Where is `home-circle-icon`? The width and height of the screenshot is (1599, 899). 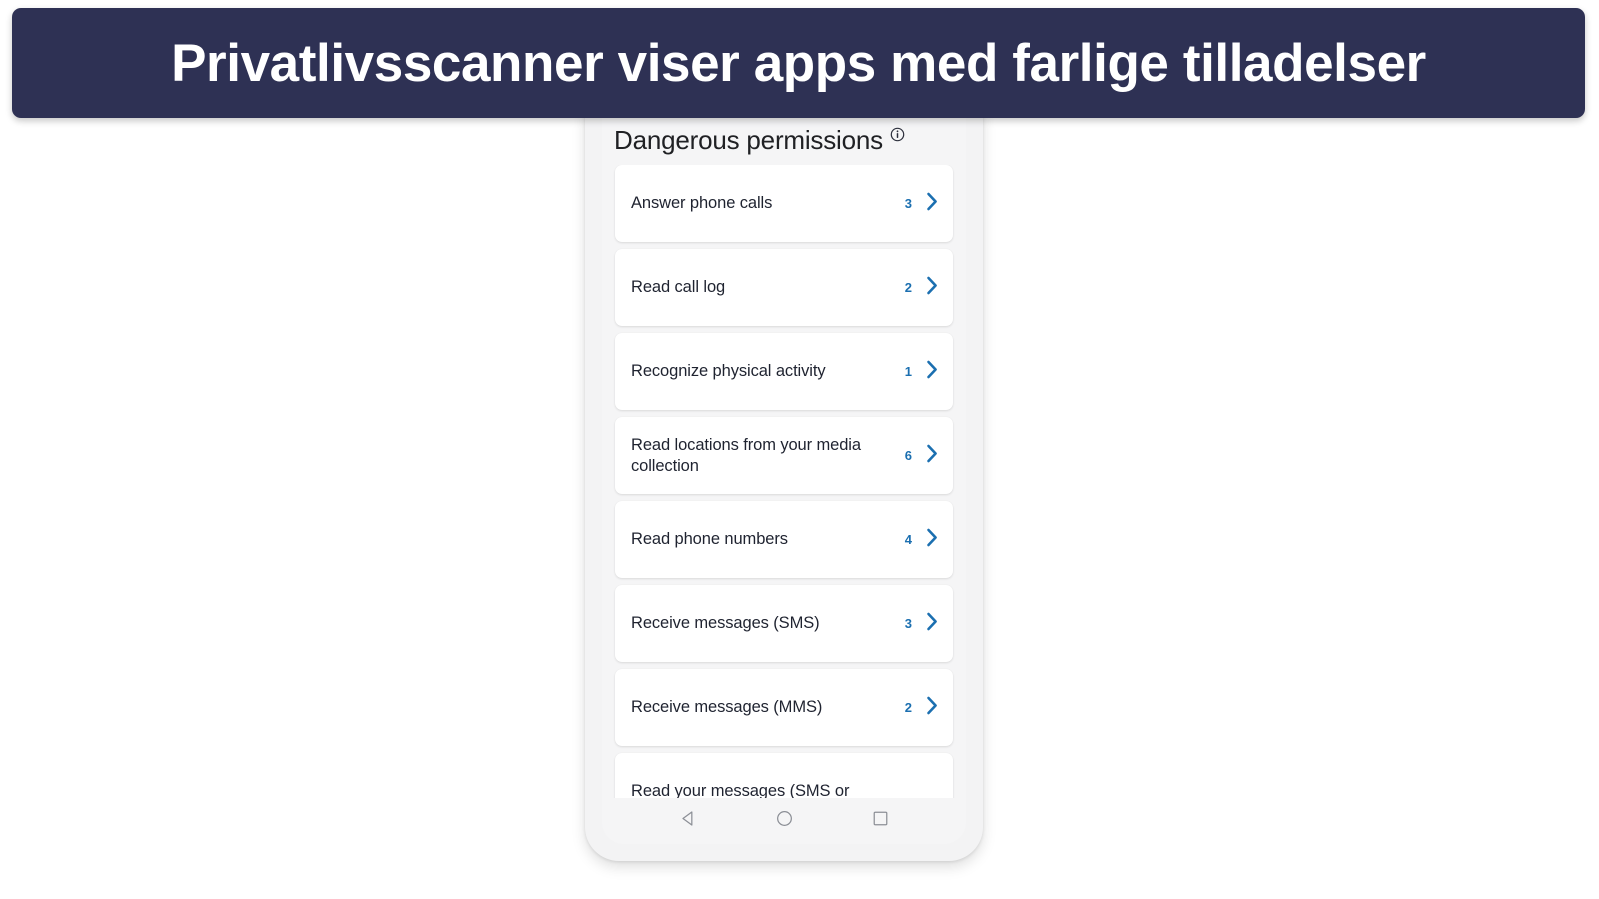 home-circle-icon is located at coordinates (784, 821).